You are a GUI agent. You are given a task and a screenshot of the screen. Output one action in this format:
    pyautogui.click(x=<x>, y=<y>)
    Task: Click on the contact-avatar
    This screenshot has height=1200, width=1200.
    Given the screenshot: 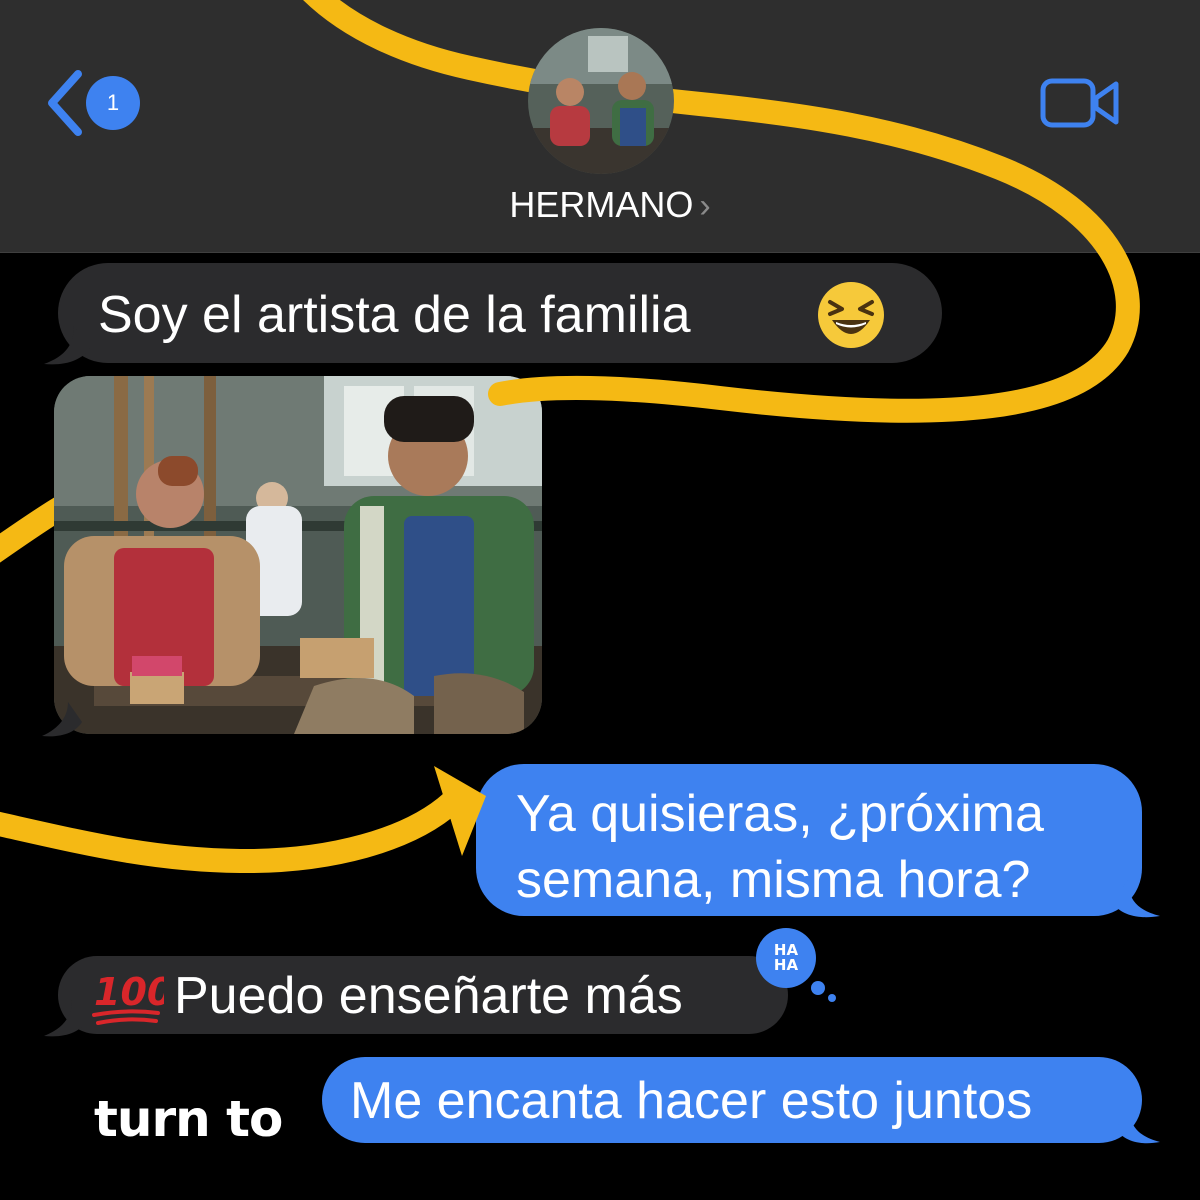 What is the action you would take?
    pyautogui.click(x=601, y=101)
    